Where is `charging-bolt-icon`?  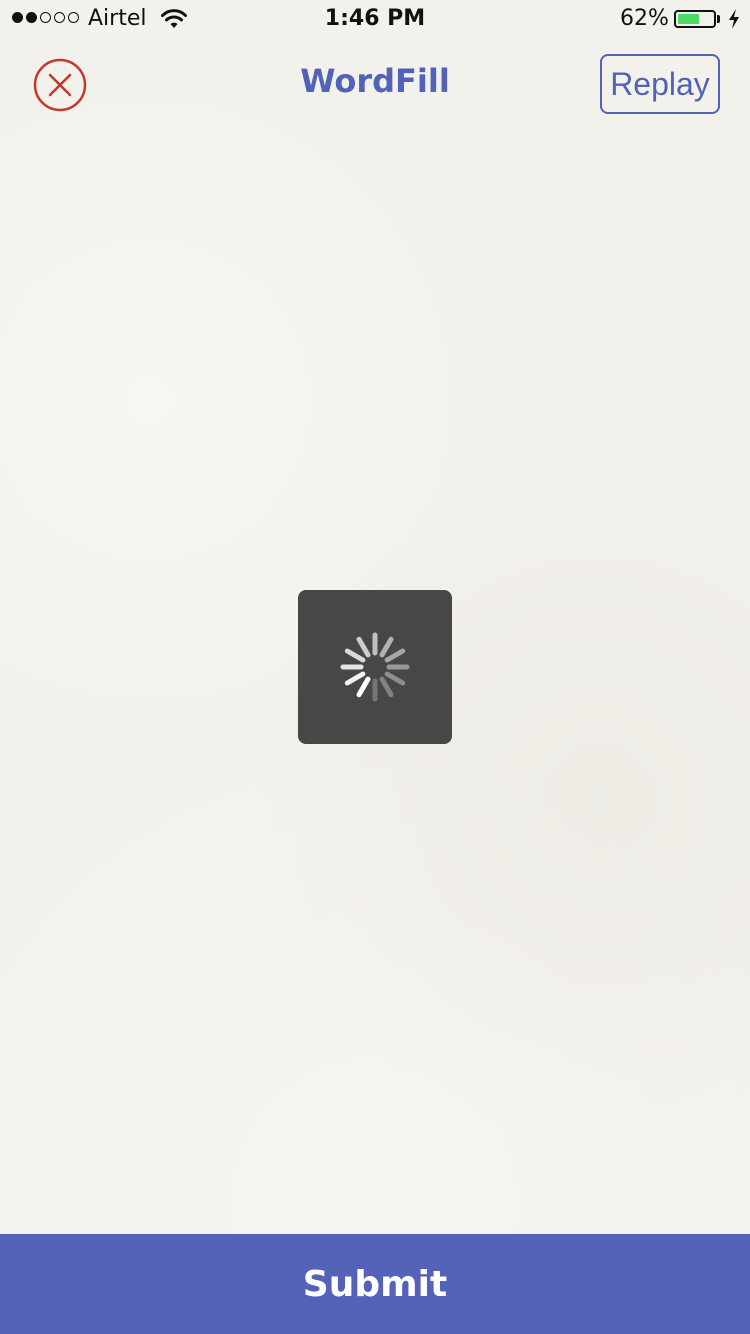 charging-bolt-icon is located at coordinates (734, 19).